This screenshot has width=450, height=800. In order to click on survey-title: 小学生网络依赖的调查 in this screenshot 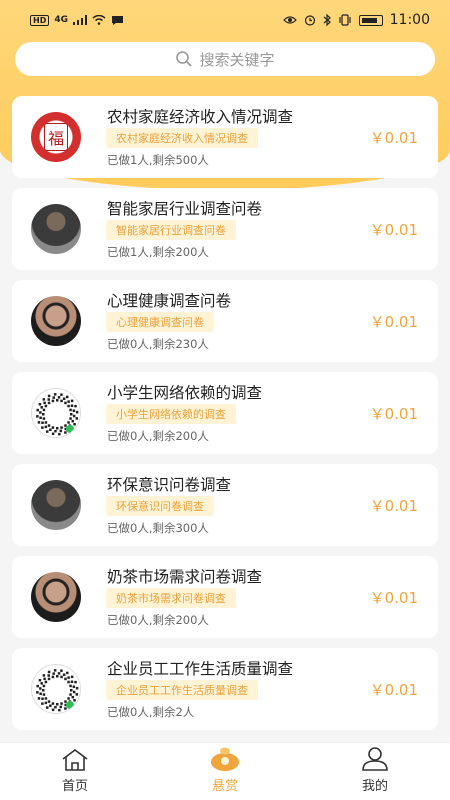, I will do `click(185, 393)`.